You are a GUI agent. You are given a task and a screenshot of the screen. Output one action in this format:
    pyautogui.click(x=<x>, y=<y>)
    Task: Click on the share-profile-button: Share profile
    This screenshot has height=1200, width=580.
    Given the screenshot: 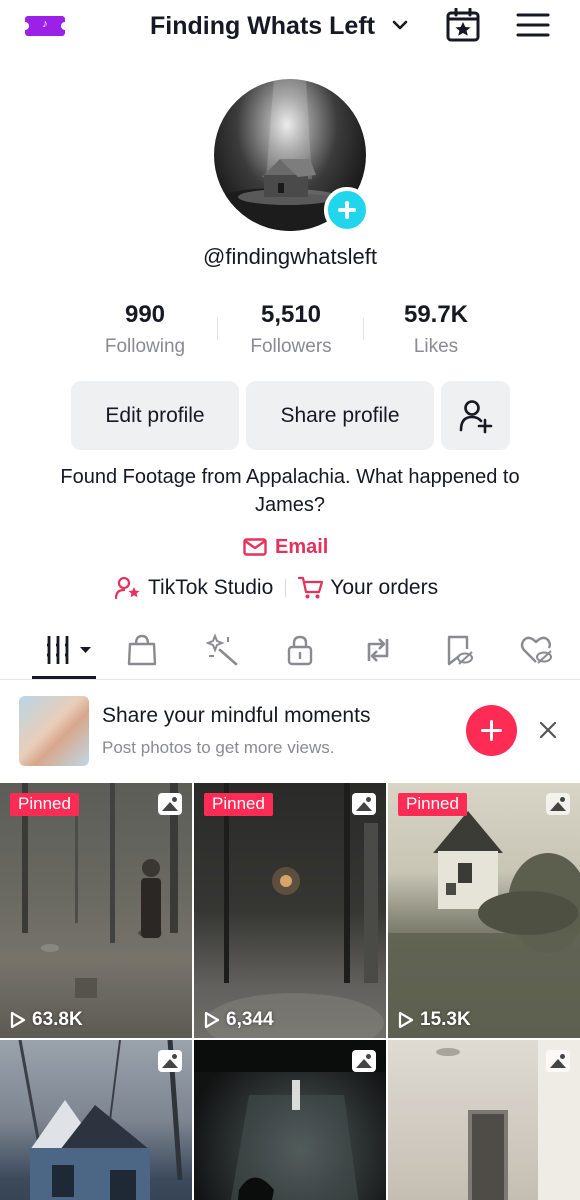 What is the action you would take?
    pyautogui.click(x=340, y=415)
    